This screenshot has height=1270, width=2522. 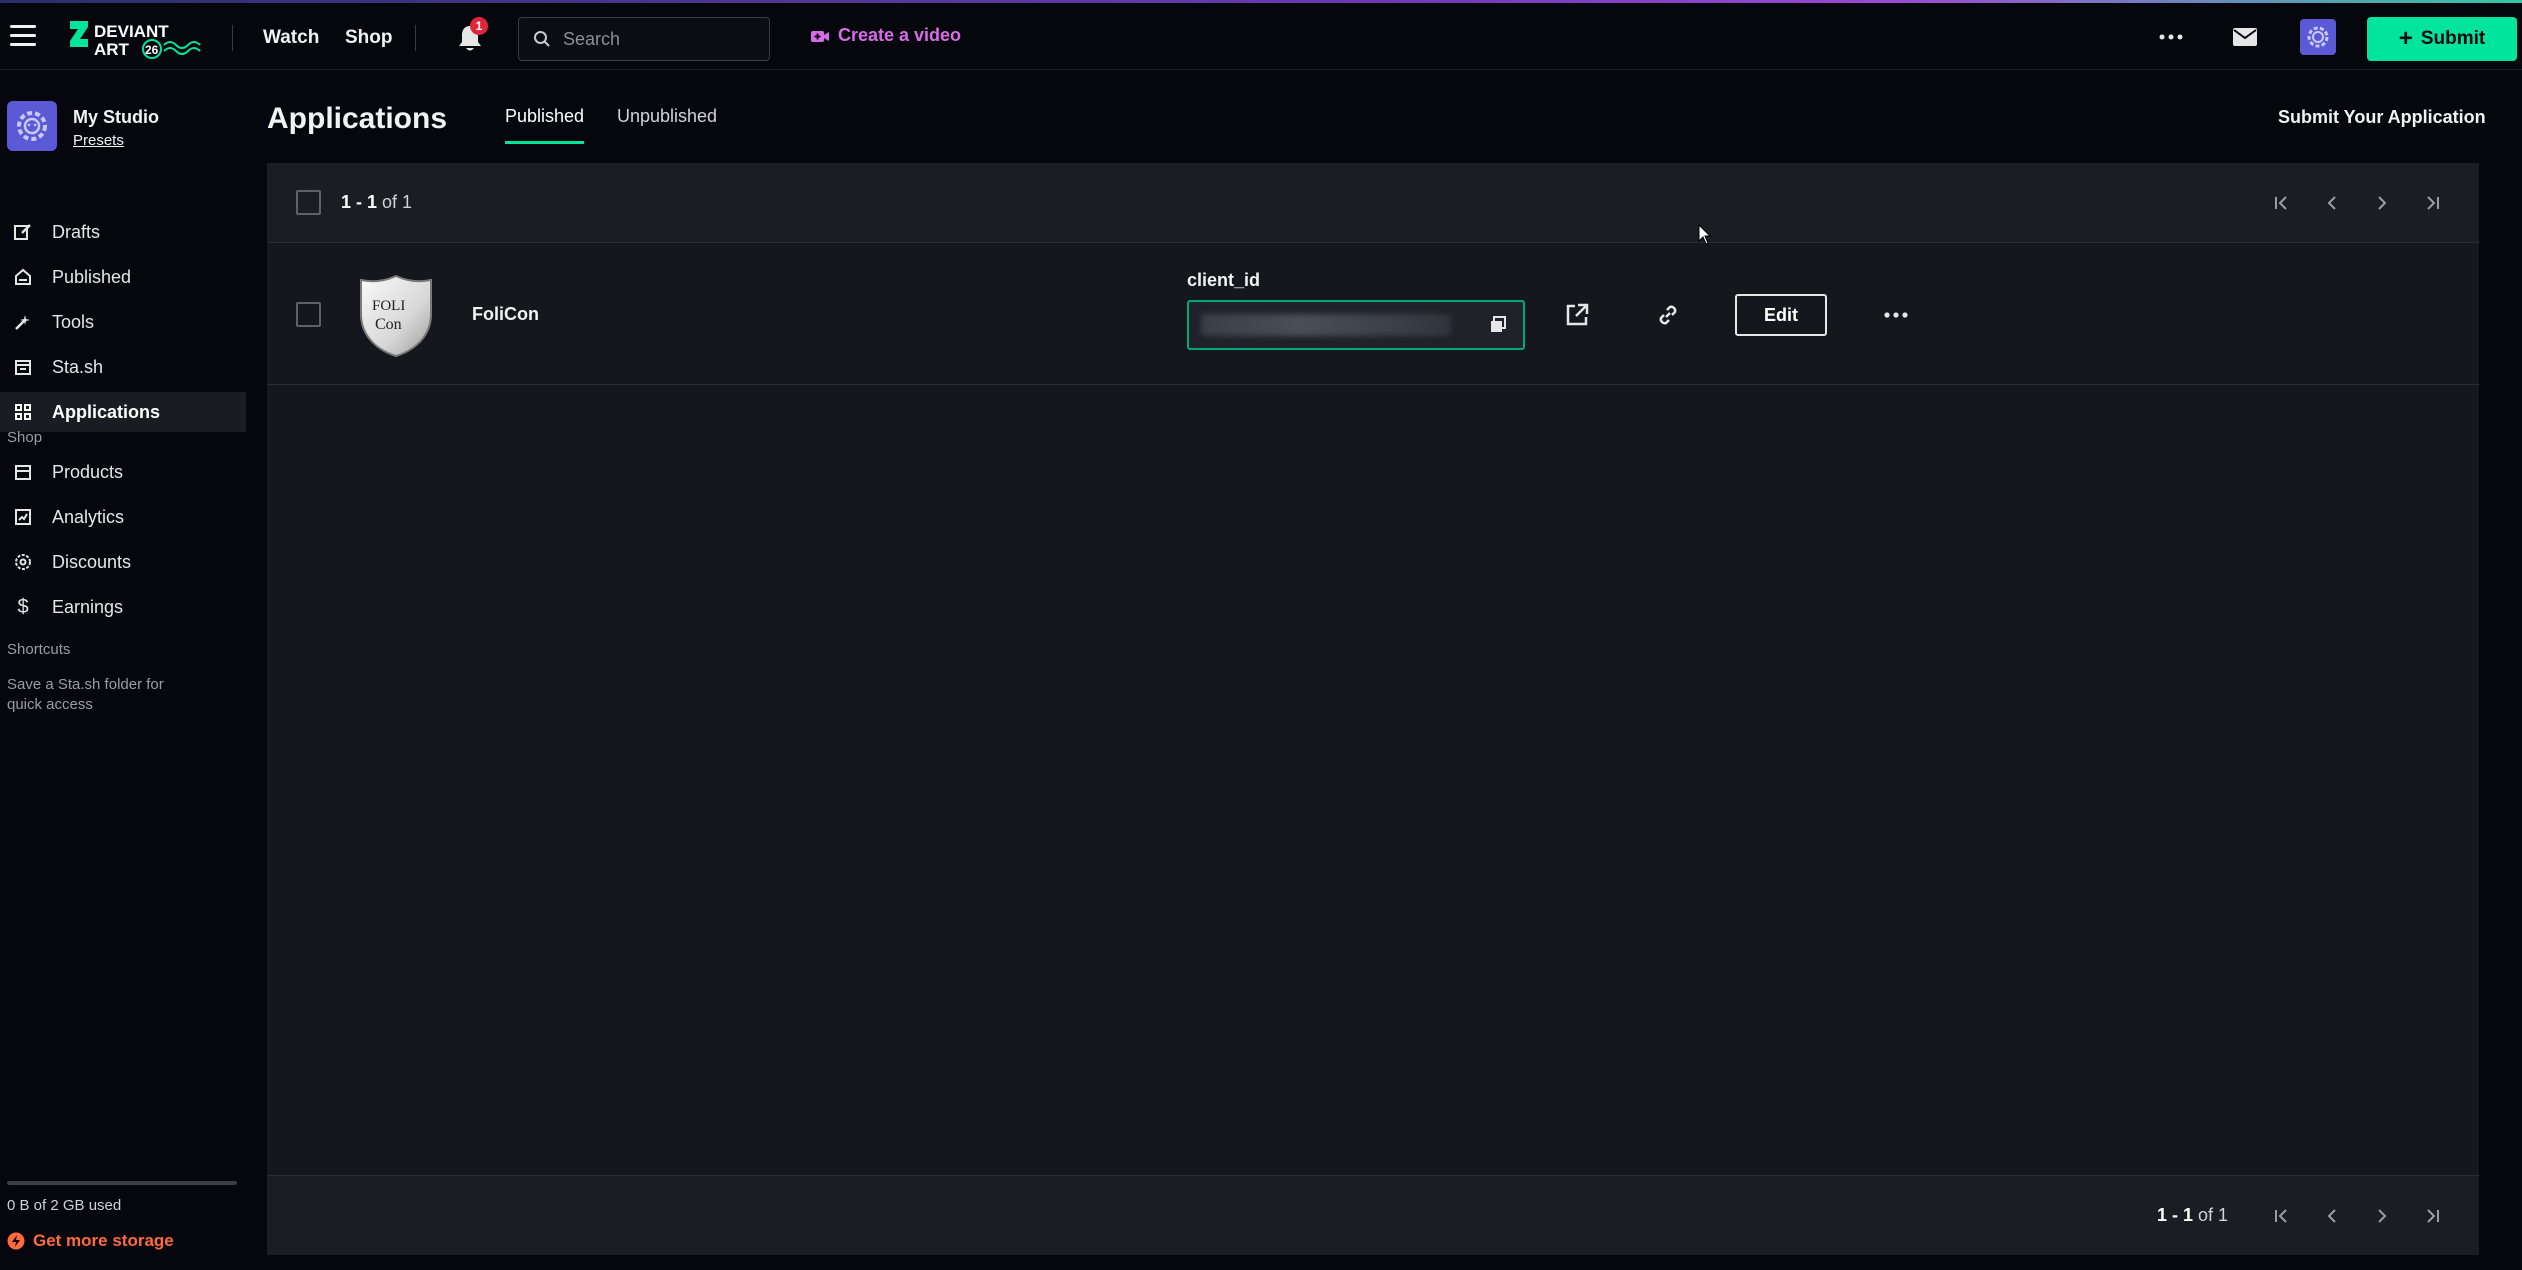 I want to click on sidebar-item-label: Applications, so click(x=106, y=411).